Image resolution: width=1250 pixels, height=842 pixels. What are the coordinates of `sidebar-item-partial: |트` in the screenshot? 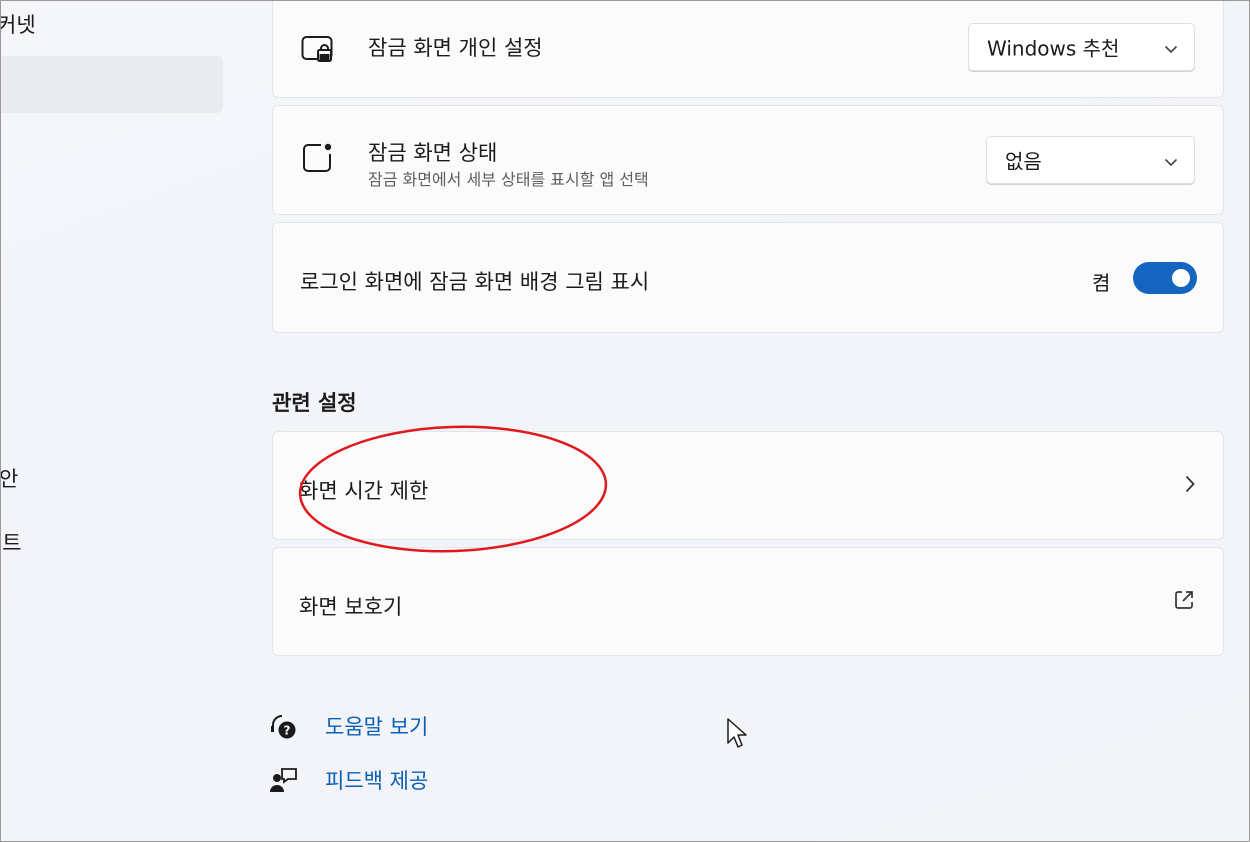 It's located at (11, 542).